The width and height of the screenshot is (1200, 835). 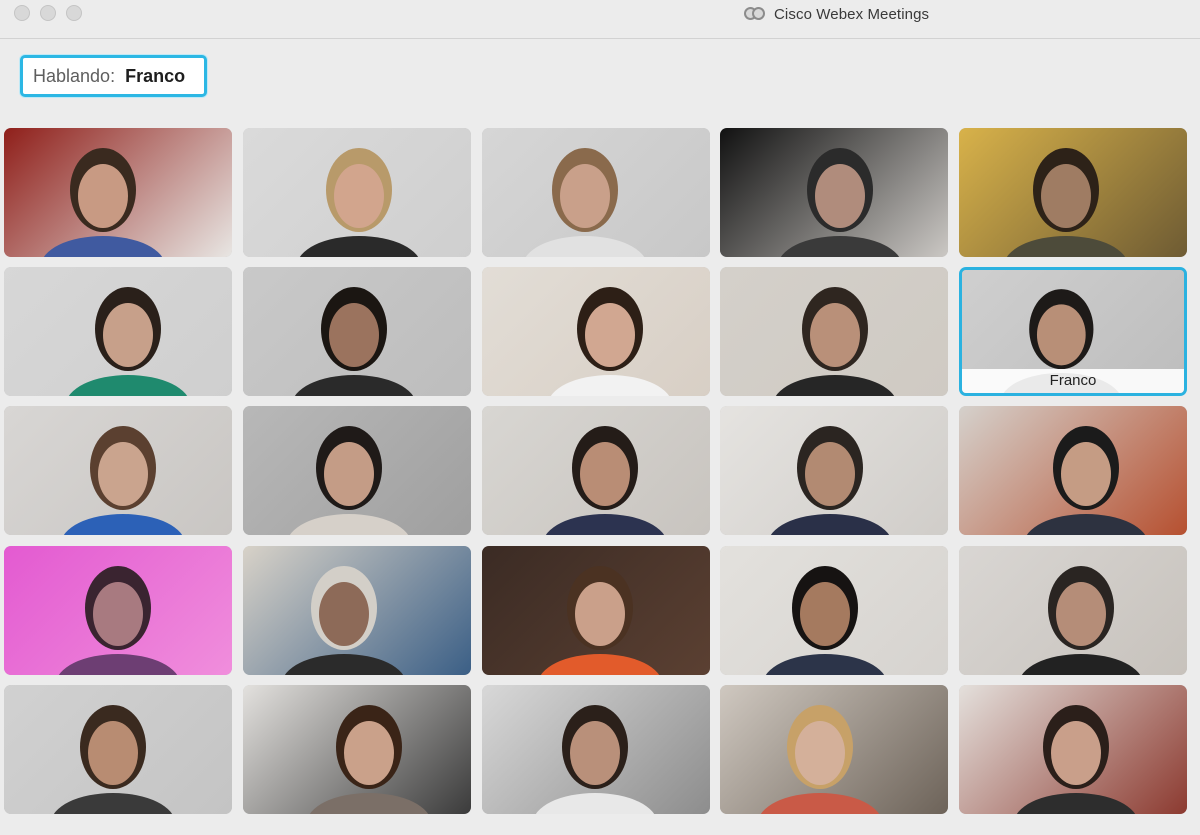 I want to click on participant-name-label: Franco, so click(x=1073, y=381).